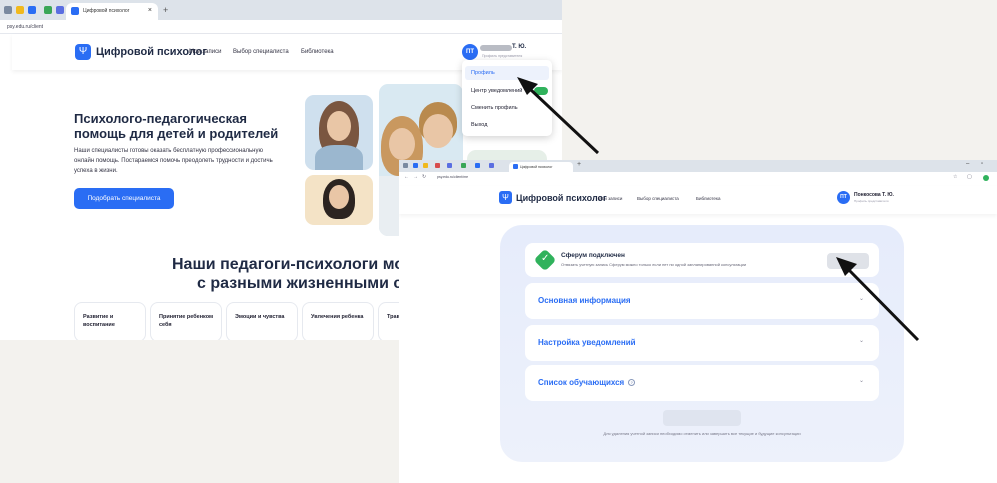 The image size is (997, 483). What do you see at coordinates (878, 299) in the screenshot?
I see `arrow-to-unlink-button` at bounding box center [878, 299].